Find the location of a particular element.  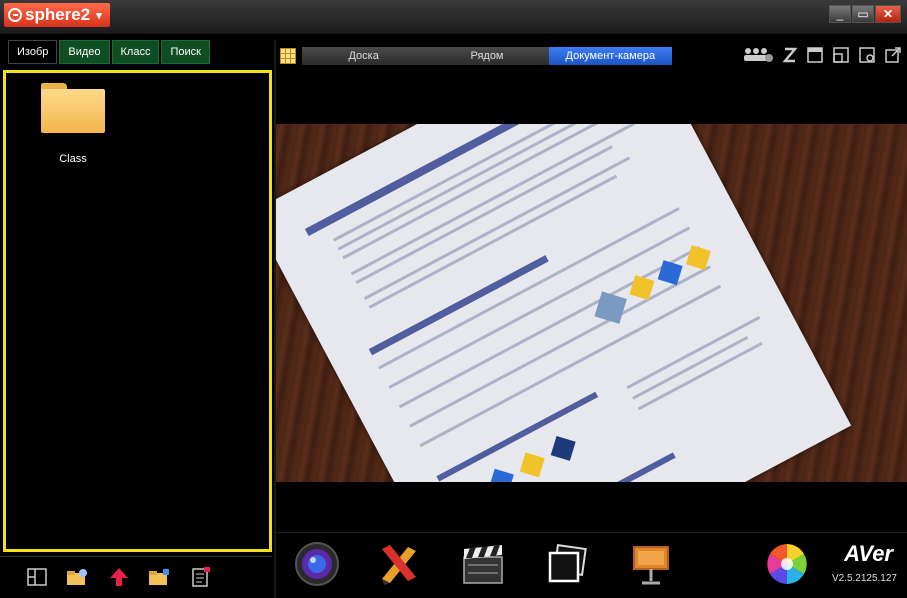

grid-menu-icon is located at coordinates (288, 56).